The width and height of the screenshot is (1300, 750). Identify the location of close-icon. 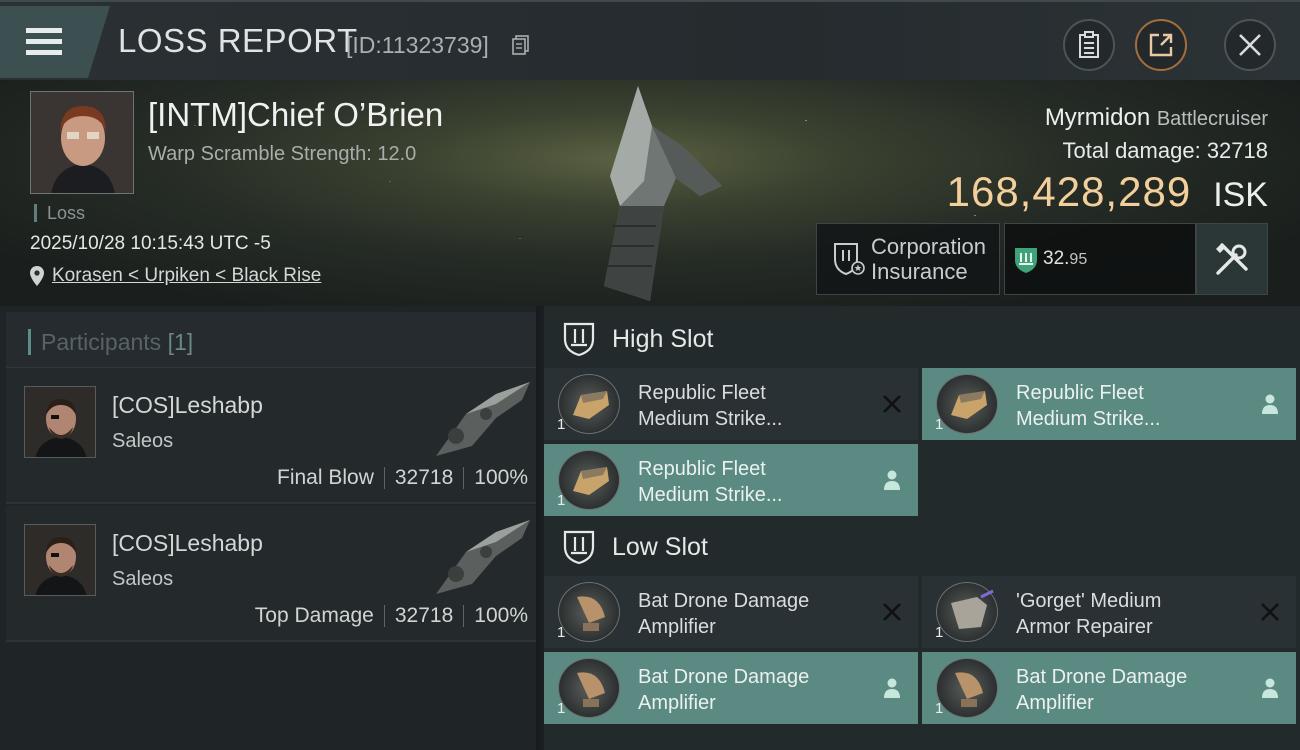
(1250, 45).